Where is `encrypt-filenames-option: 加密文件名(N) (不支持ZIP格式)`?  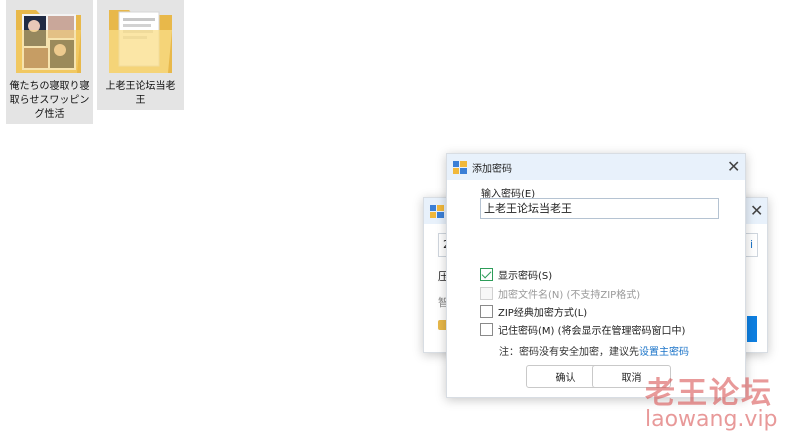
encrypt-filenames-option: 加密文件名(N) (不支持ZIP格式) is located at coordinates (560, 293).